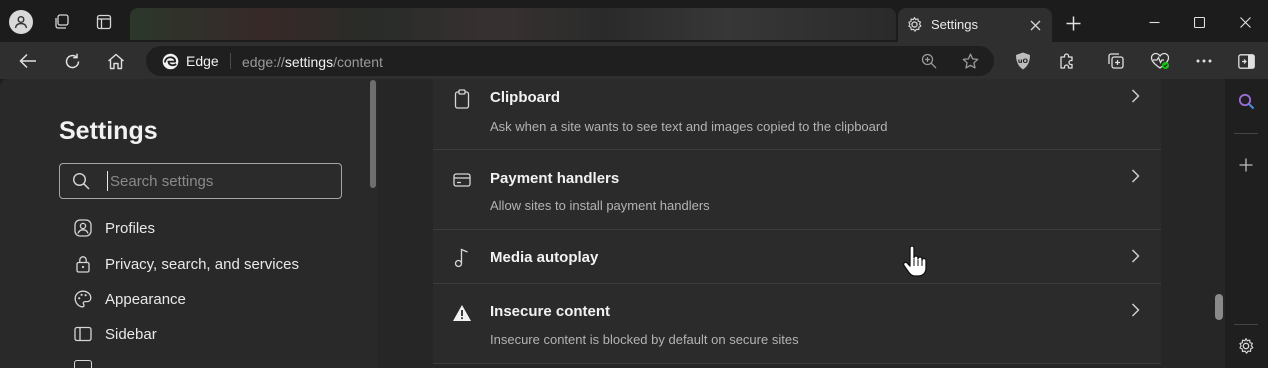  I want to click on sidebar-item-label: Appearance, so click(145, 299).